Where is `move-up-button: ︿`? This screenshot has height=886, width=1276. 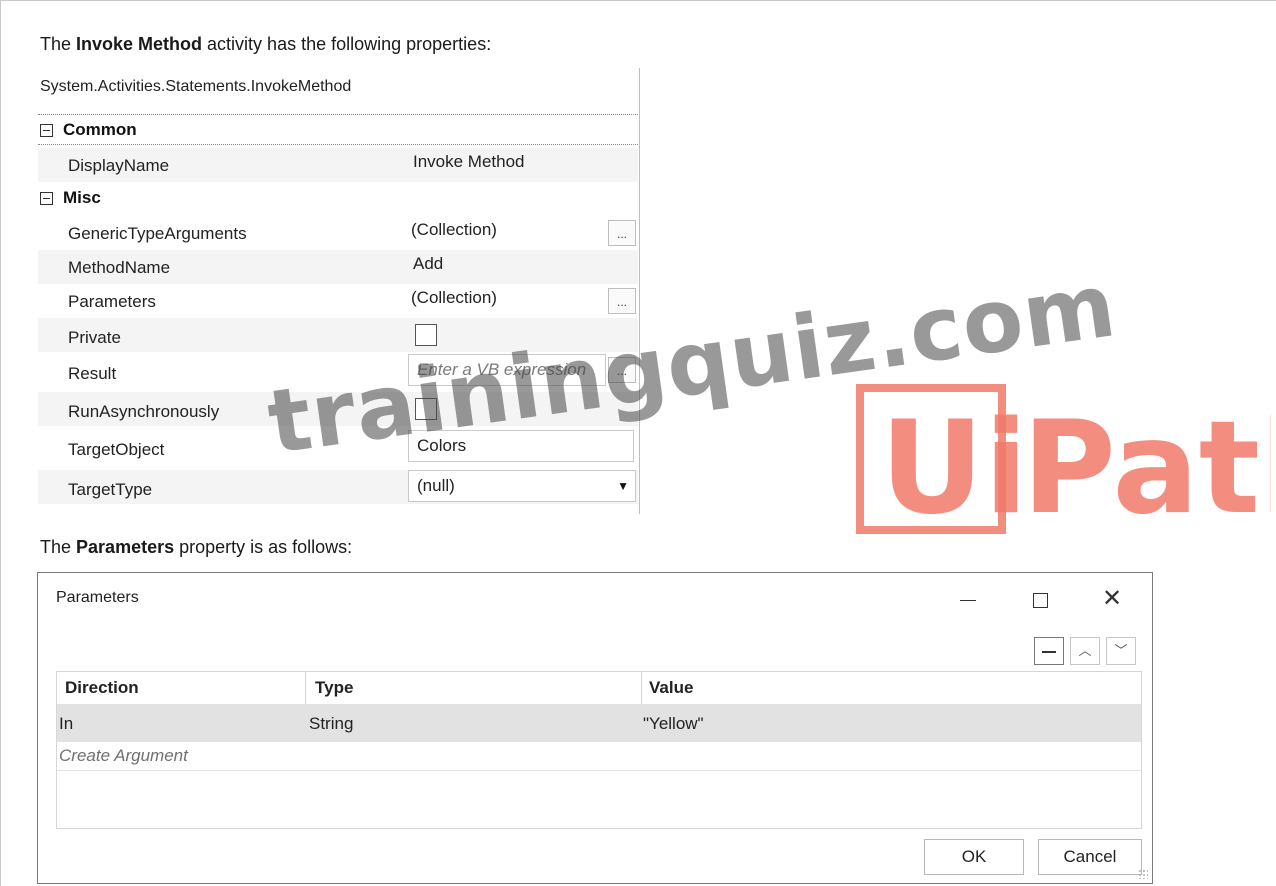
move-up-button: ︿ is located at coordinates (1085, 651).